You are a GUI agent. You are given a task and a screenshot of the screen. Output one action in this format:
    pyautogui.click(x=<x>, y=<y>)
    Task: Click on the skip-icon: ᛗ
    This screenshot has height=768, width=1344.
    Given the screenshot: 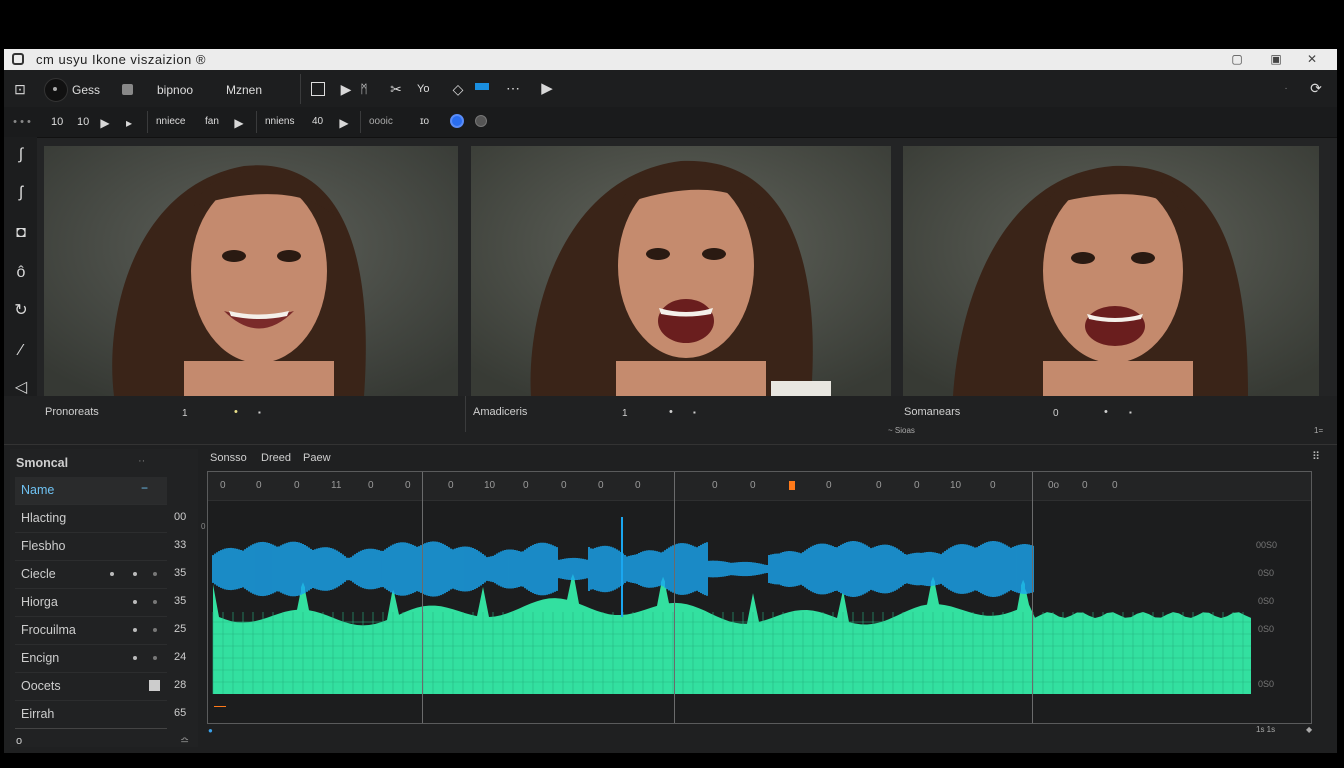 What is the action you would take?
    pyautogui.click(x=364, y=89)
    